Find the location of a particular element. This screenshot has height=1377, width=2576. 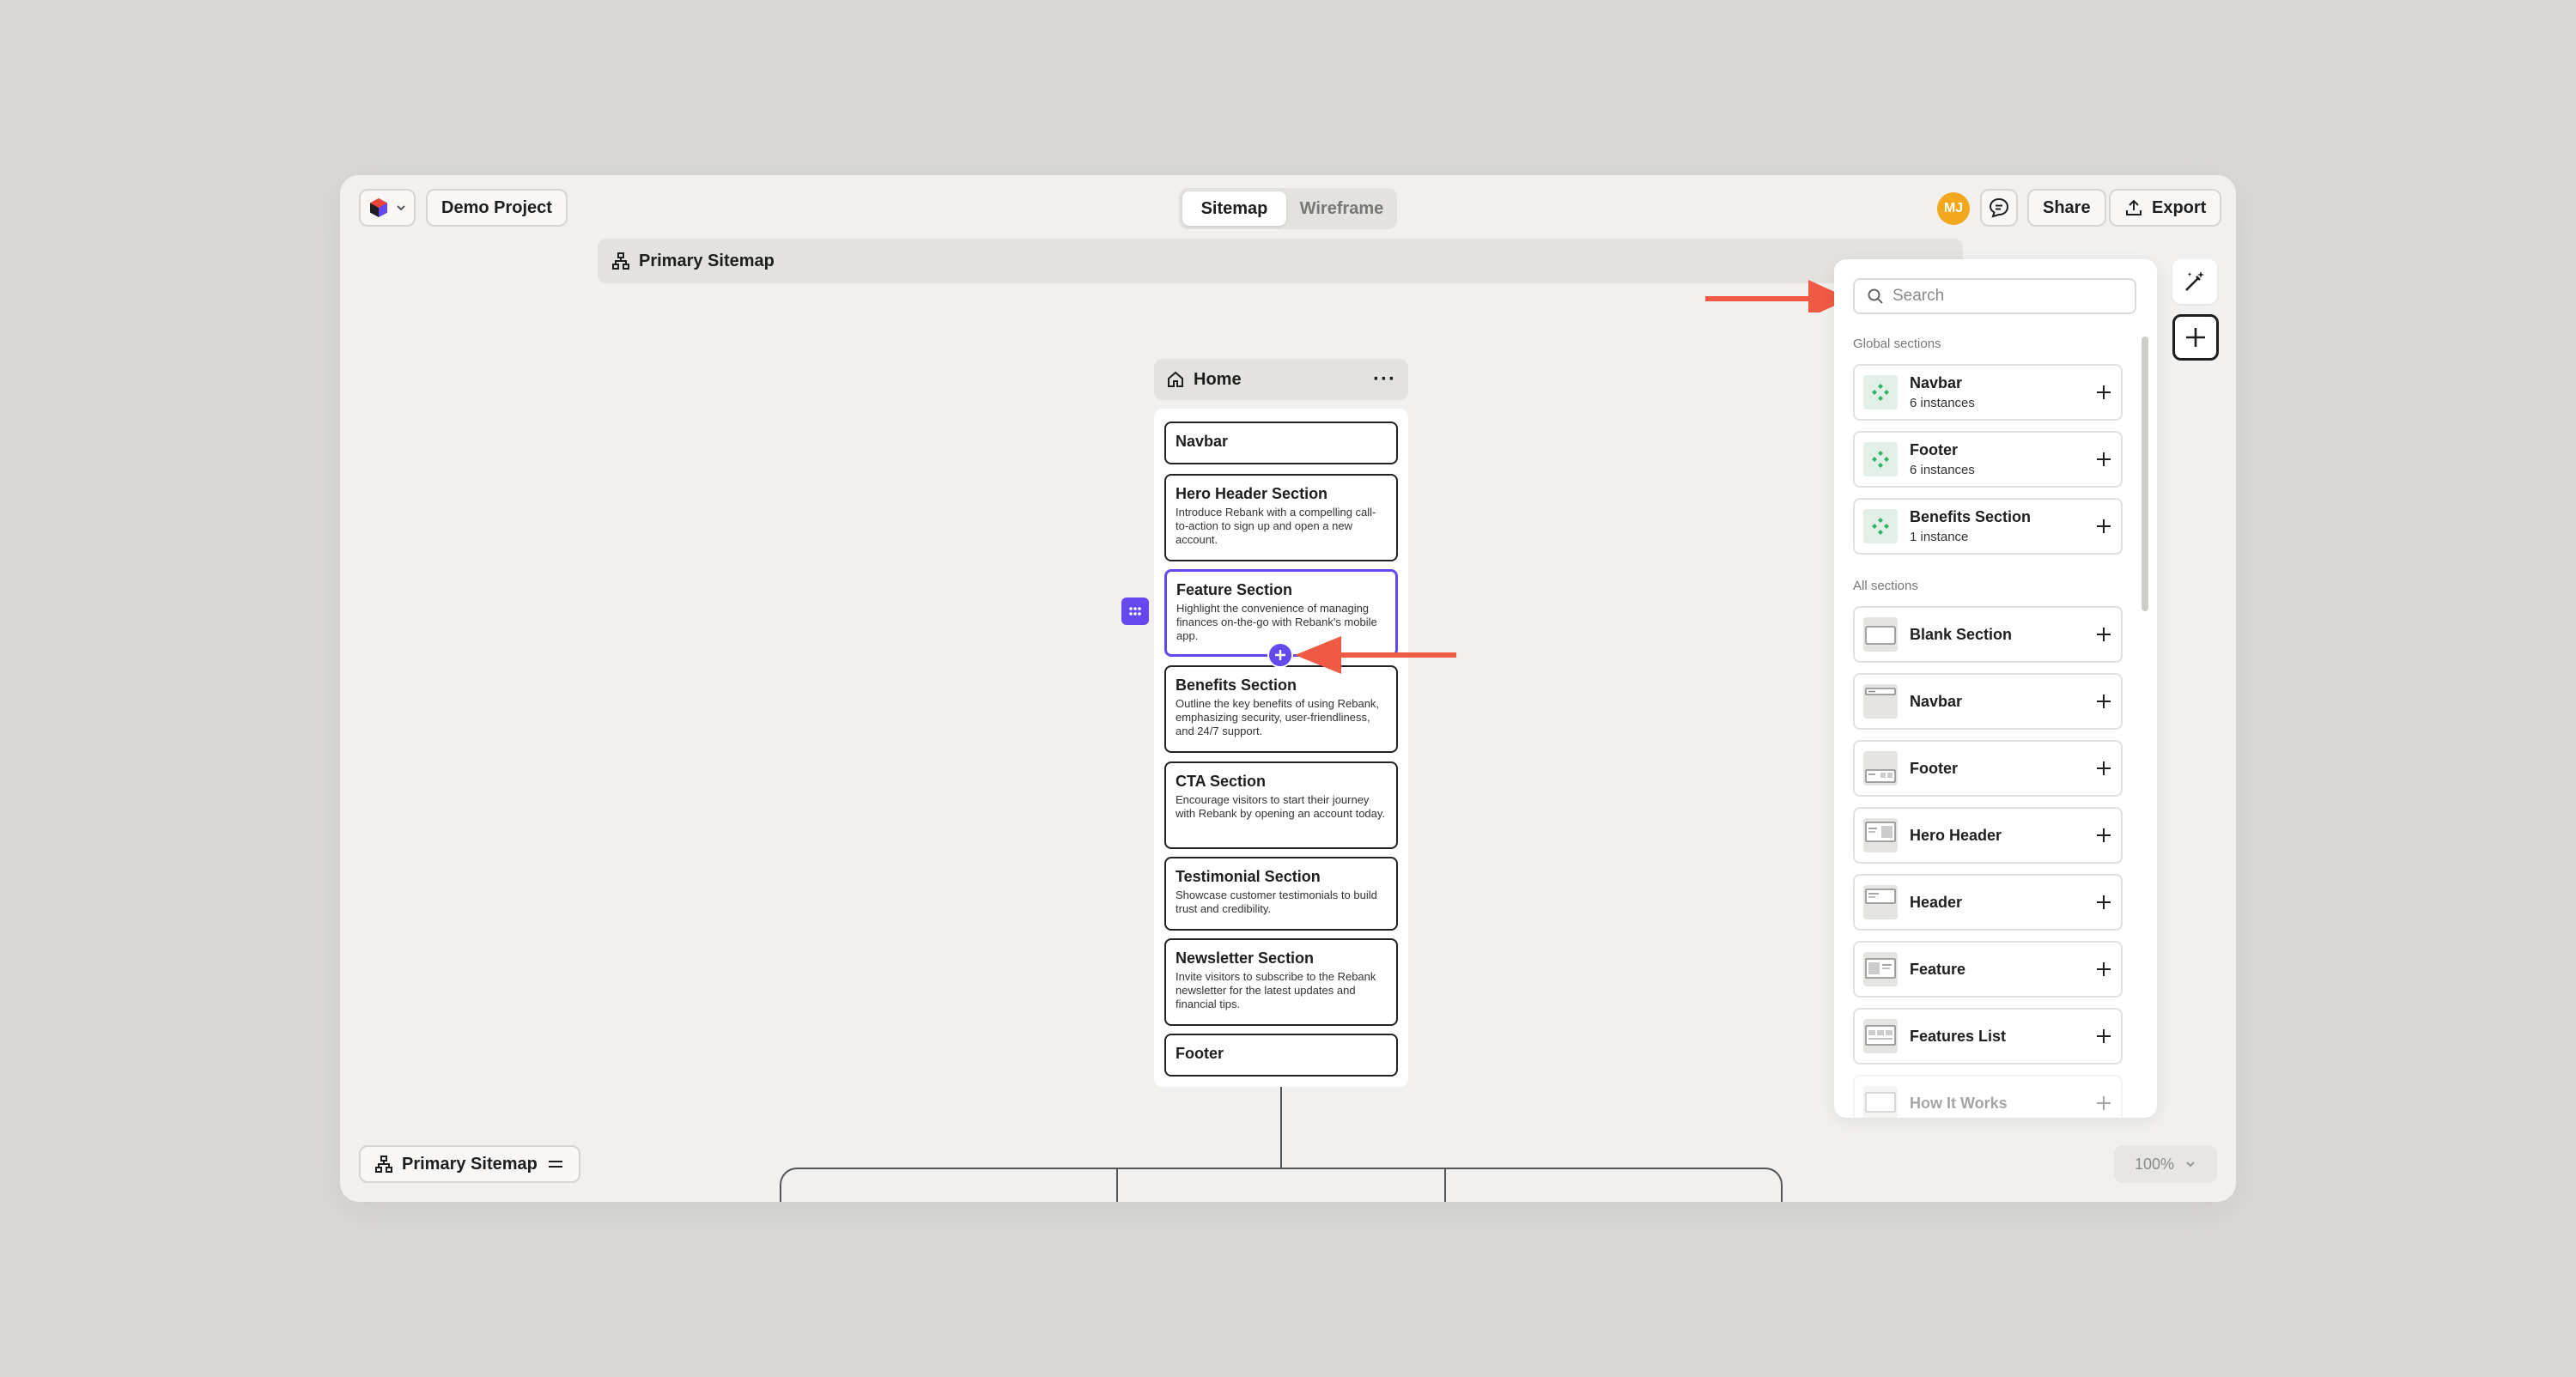

section-title: Feature Section is located at coordinates (1235, 589).